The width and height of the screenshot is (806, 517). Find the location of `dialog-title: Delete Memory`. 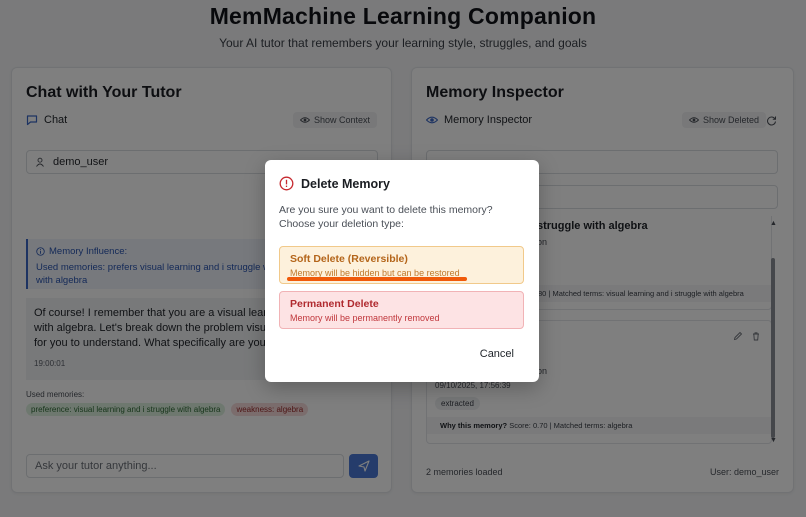

dialog-title: Delete Memory is located at coordinates (334, 183).